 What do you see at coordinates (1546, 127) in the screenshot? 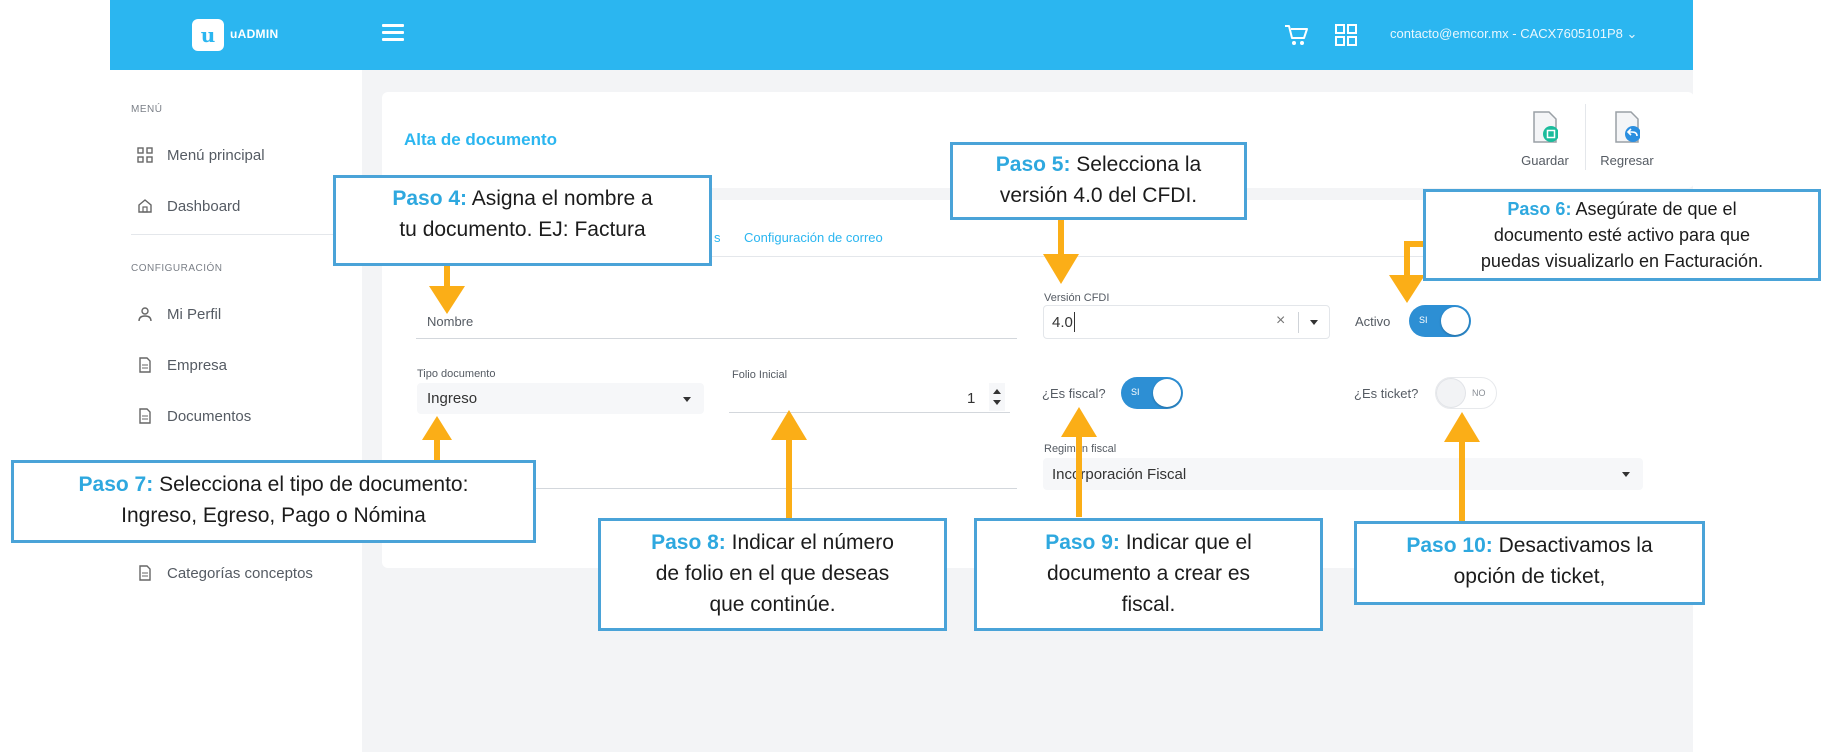
I see `save-icon` at bounding box center [1546, 127].